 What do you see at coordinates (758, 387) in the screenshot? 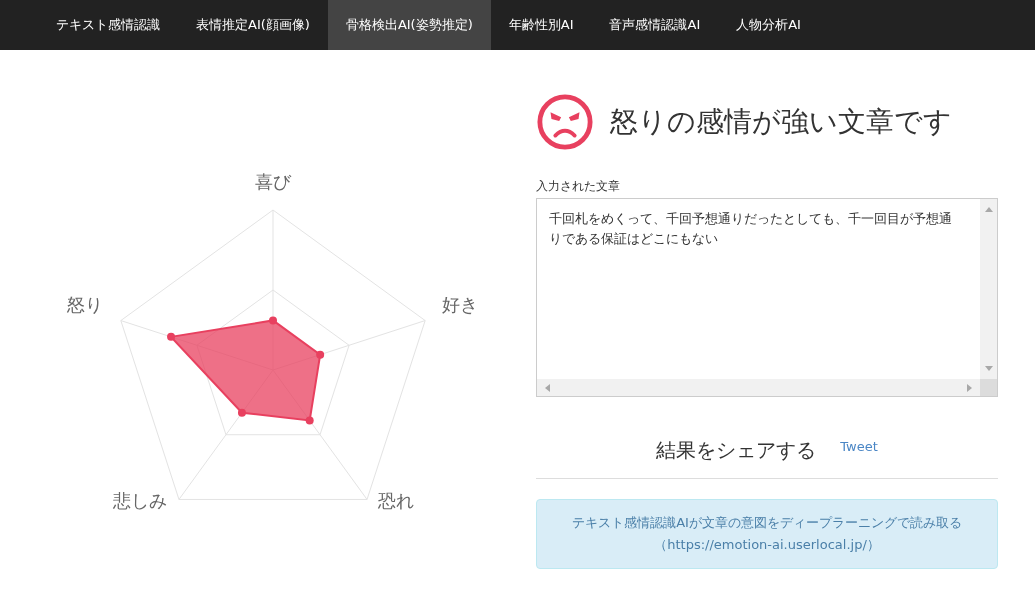
I see `horizontal-scrollbar` at bounding box center [758, 387].